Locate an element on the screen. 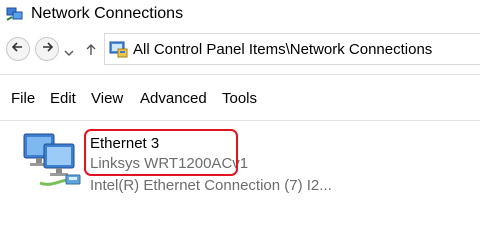 This screenshot has height=240, width=480. back-arrow-icon is located at coordinates (17, 49).